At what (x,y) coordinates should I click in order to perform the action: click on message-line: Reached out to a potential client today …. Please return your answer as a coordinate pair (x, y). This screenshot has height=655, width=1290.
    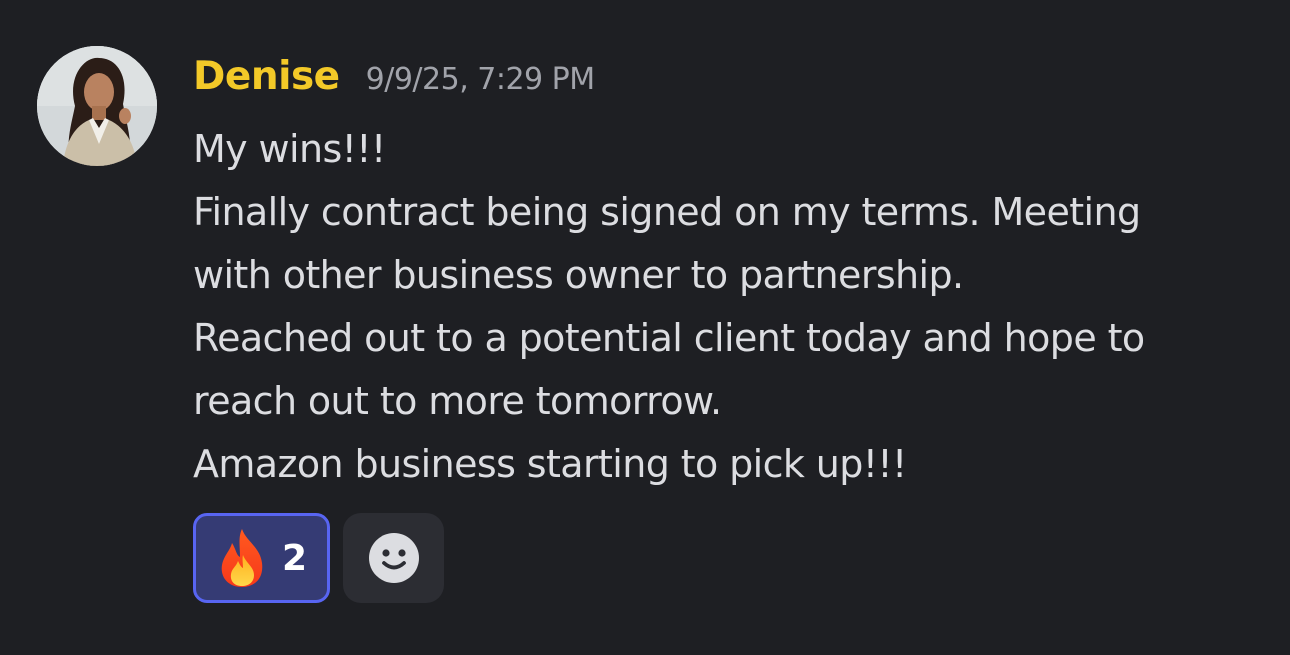
    Looking at the image, I should click on (669, 338).